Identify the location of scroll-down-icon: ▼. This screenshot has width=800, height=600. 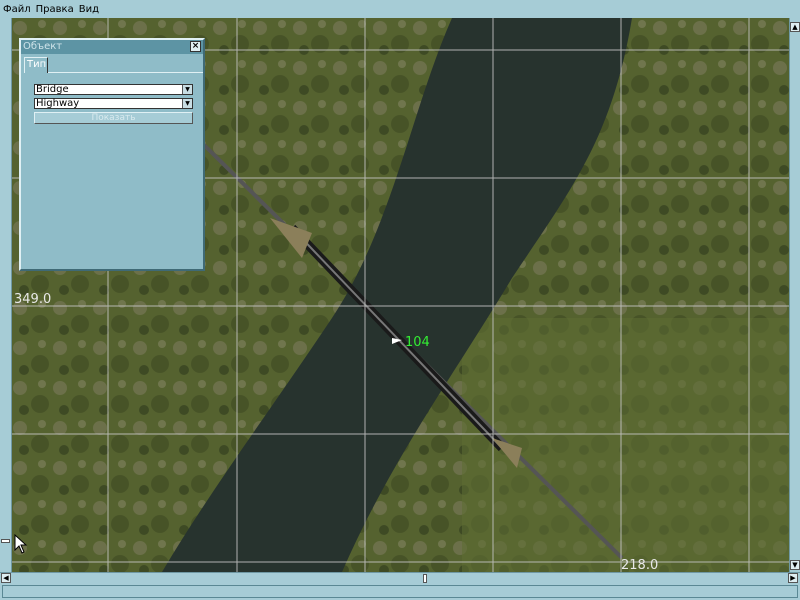
(795, 565).